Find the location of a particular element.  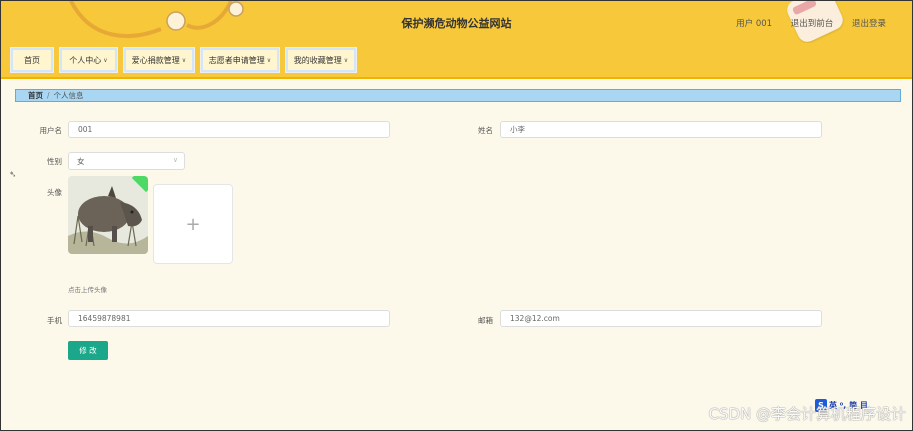

phone-input: 16459878981 is located at coordinates (229, 318).